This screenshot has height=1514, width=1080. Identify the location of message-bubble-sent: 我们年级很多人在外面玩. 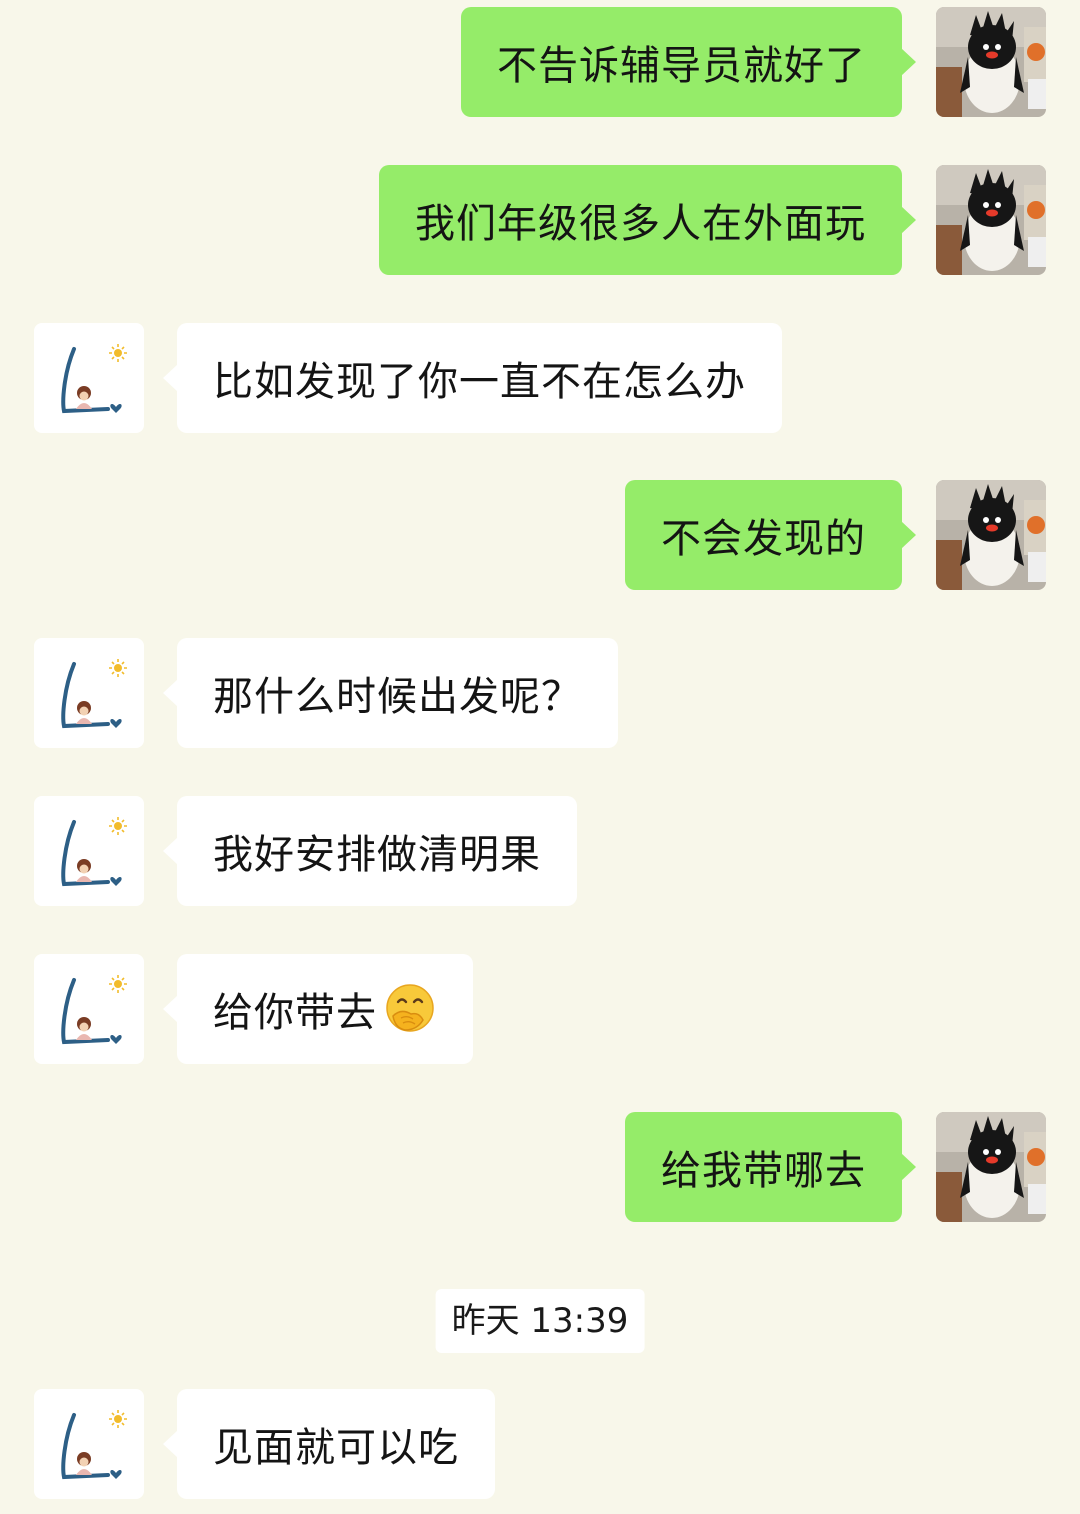
(647, 220).